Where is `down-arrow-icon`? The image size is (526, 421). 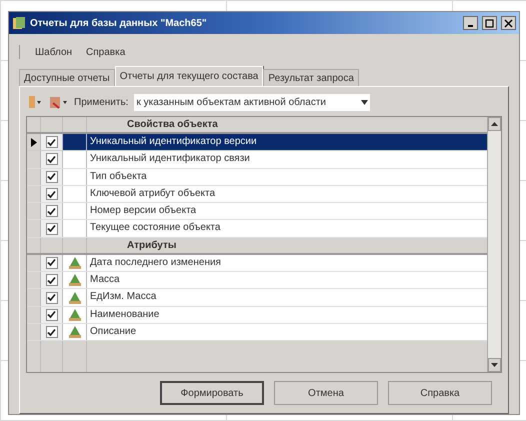
down-arrow-icon is located at coordinates (494, 365).